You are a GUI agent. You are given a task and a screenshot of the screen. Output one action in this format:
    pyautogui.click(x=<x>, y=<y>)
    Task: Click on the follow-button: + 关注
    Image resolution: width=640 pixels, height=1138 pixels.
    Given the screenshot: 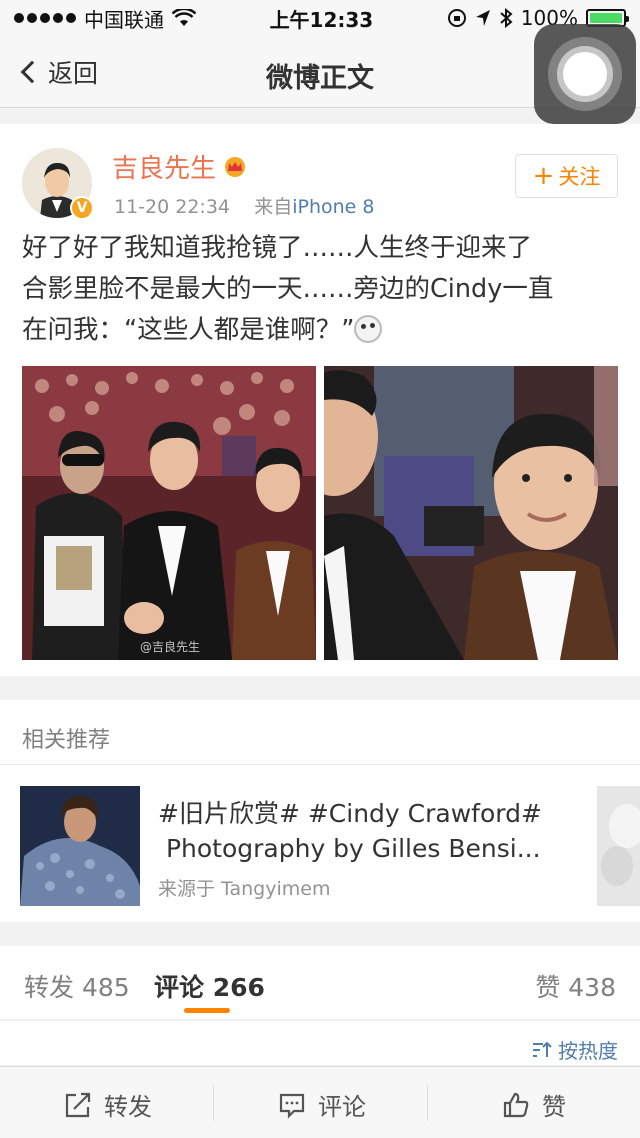 What is the action you would take?
    pyautogui.click(x=566, y=176)
    